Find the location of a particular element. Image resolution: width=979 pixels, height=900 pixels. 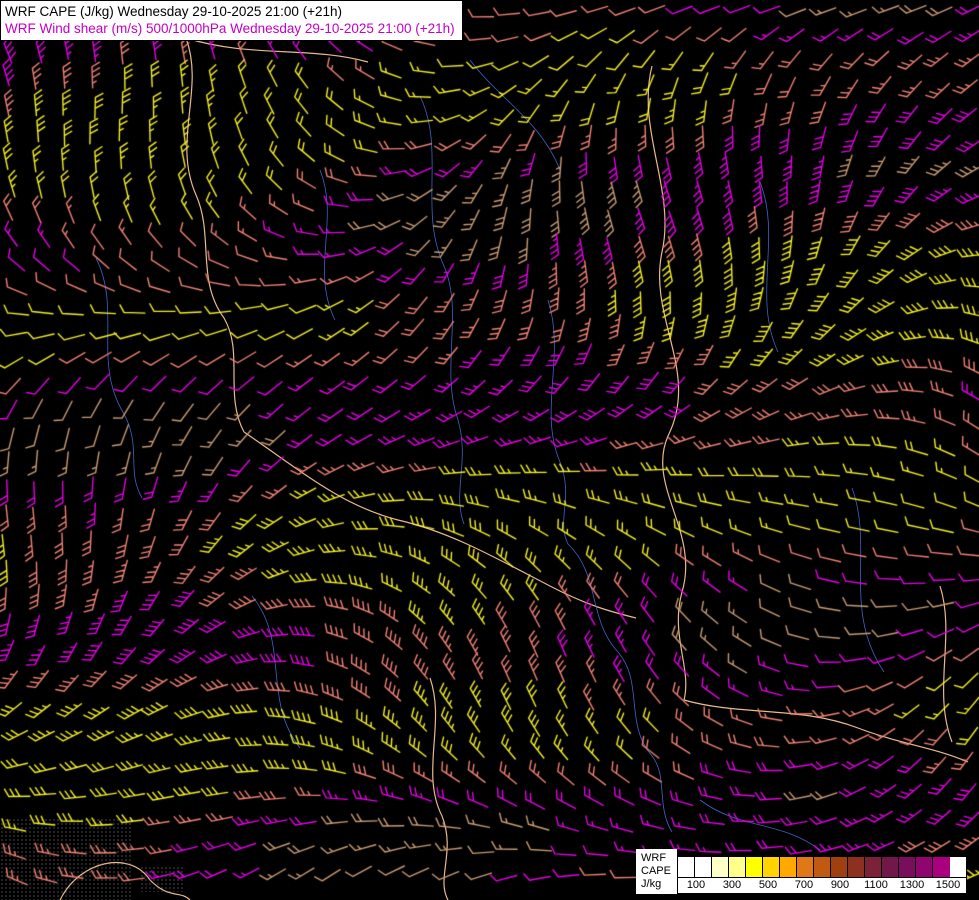

legend-body: 100 300 500 700 900 1100 1300 1500 is located at coordinates (822, 875).